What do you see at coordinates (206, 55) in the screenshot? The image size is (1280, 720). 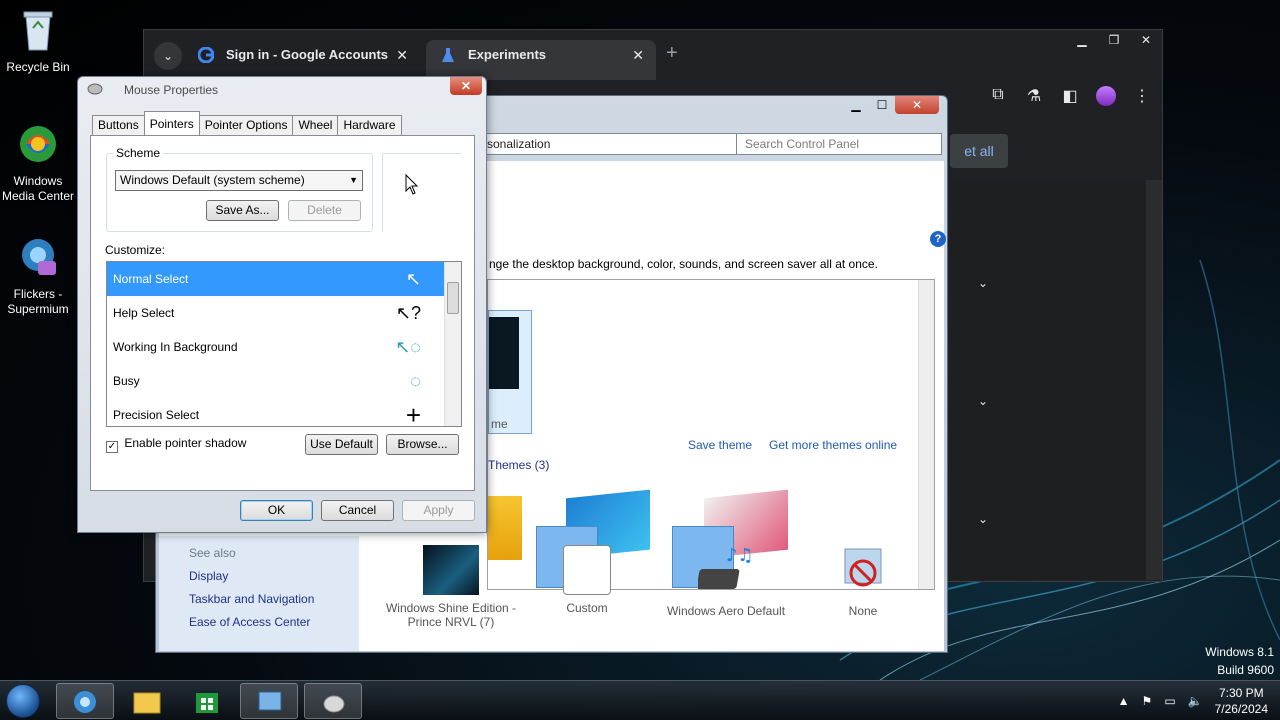 I see `google-icon` at bounding box center [206, 55].